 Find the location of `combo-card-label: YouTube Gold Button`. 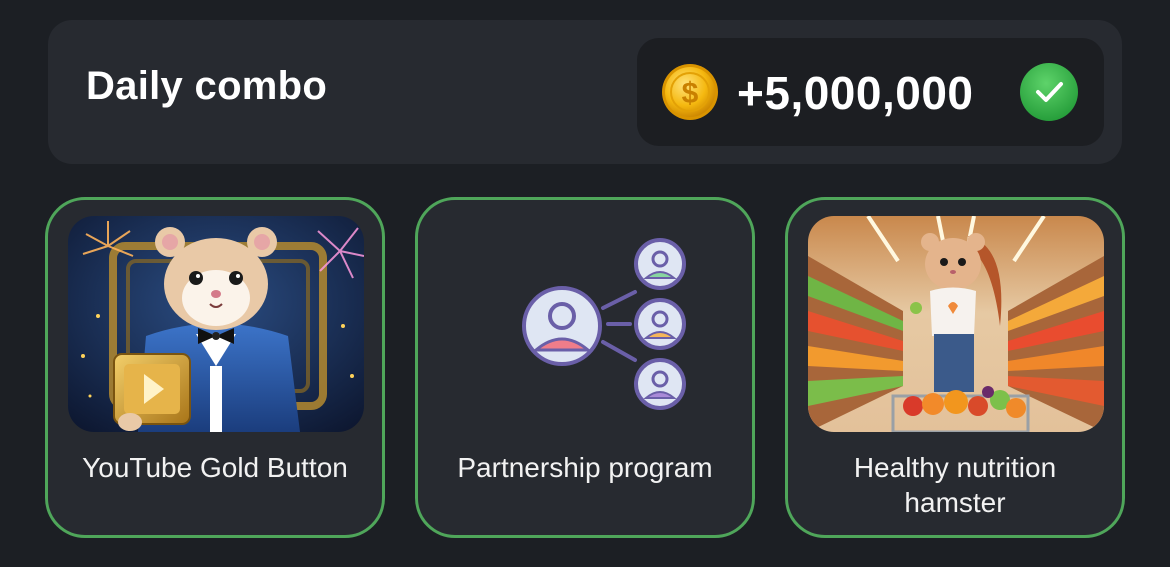

combo-card-label: YouTube Gold Button is located at coordinates (215, 467).